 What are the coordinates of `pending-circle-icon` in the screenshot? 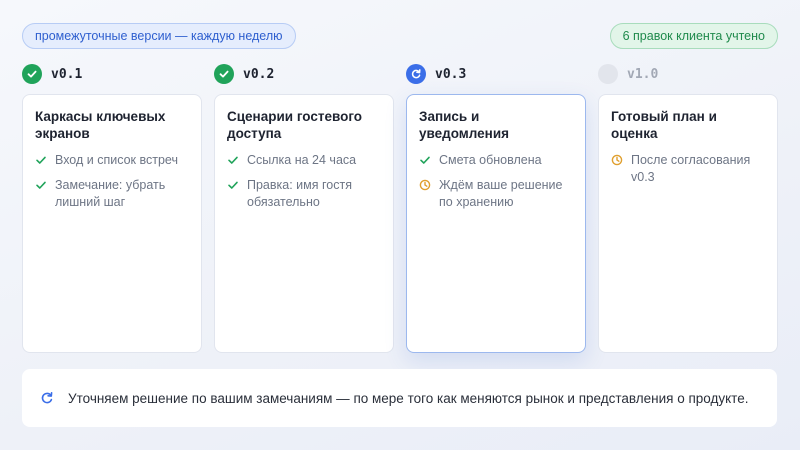 It's located at (608, 74).